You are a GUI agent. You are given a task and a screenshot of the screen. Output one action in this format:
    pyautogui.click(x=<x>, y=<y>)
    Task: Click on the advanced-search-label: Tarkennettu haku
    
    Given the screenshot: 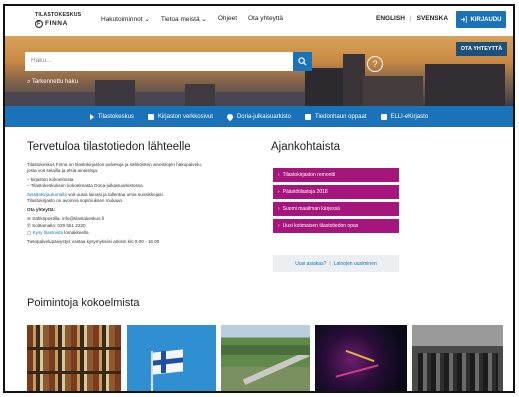 What is the action you would take?
    pyautogui.click(x=54, y=82)
    